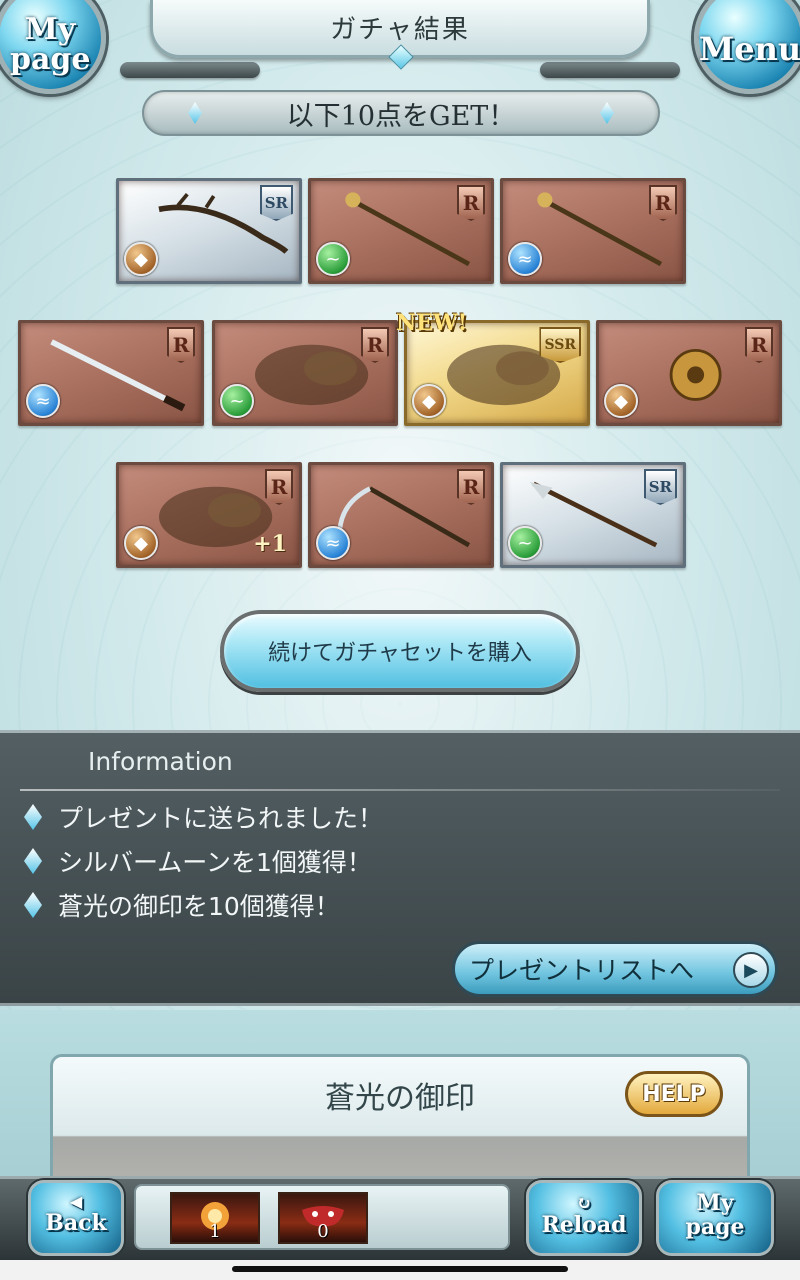 Image resolution: width=800 pixels, height=1280 pixels. What do you see at coordinates (689, 373) in the screenshot?
I see `gacha-result-card: R ◆` at bounding box center [689, 373].